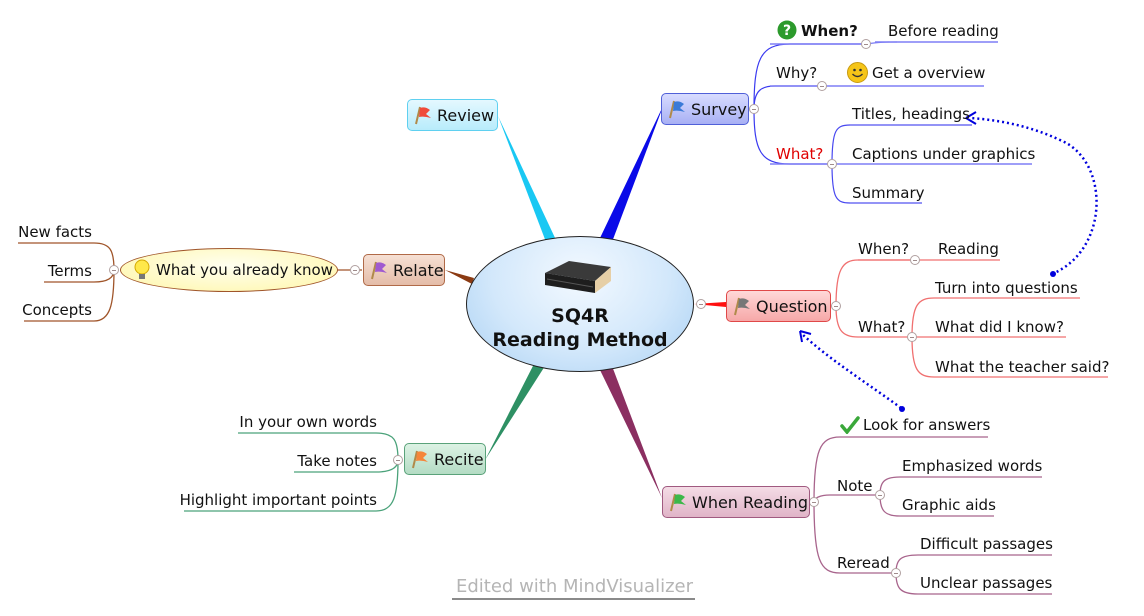 The width and height of the screenshot is (1144, 616). What do you see at coordinates (972, 466) in the screenshot?
I see `note-item: Emphasized words` at bounding box center [972, 466].